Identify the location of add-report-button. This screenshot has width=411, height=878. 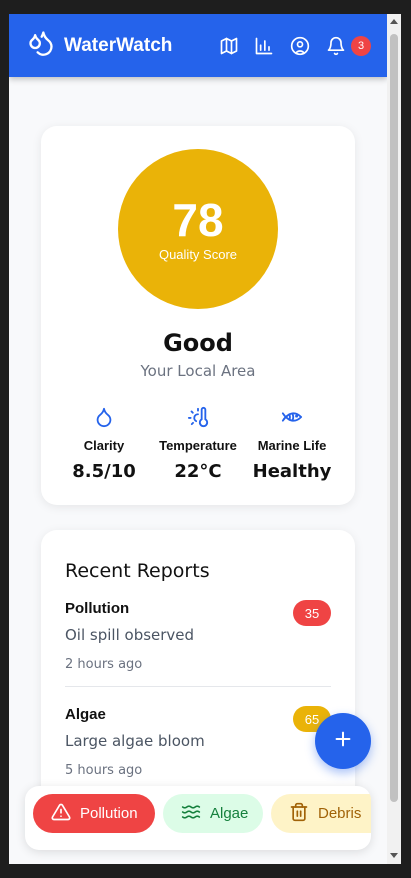
(343, 741).